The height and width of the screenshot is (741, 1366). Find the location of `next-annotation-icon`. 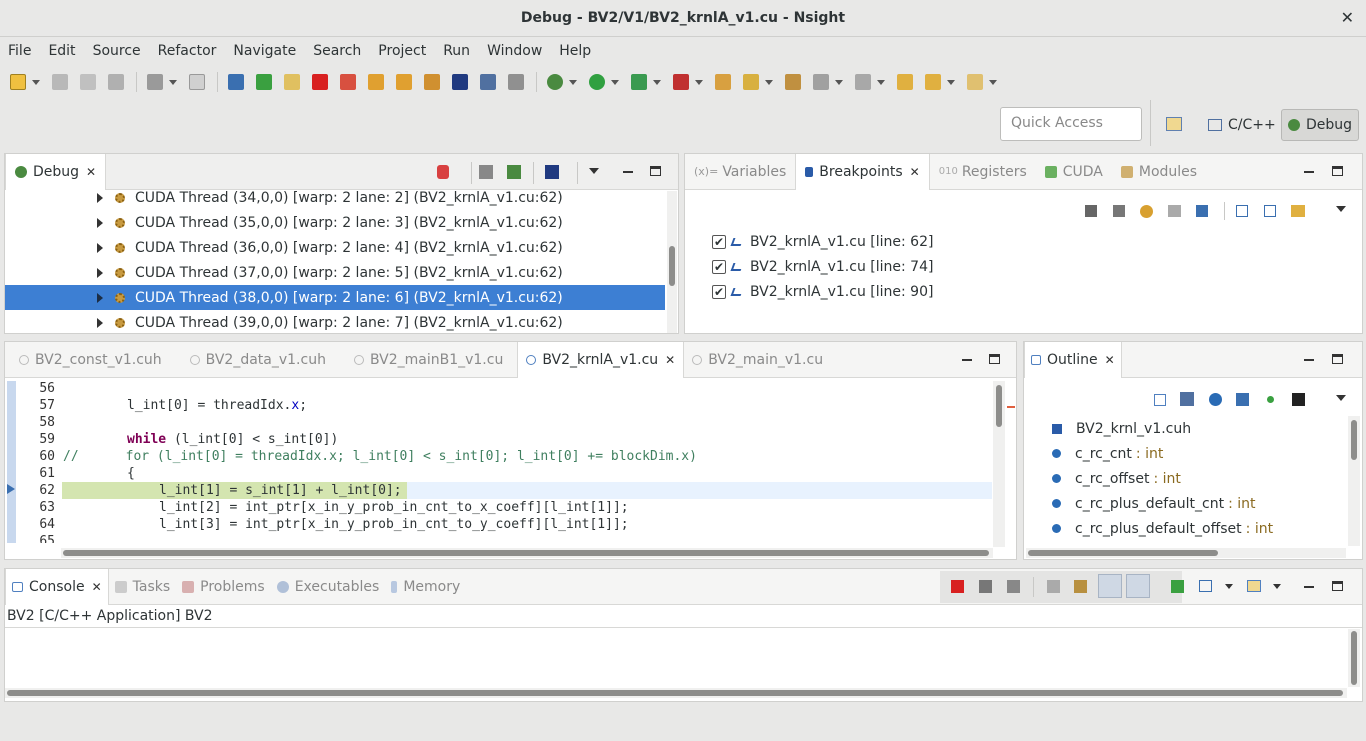

next-annotation-icon is located at coordinates (821, 82).